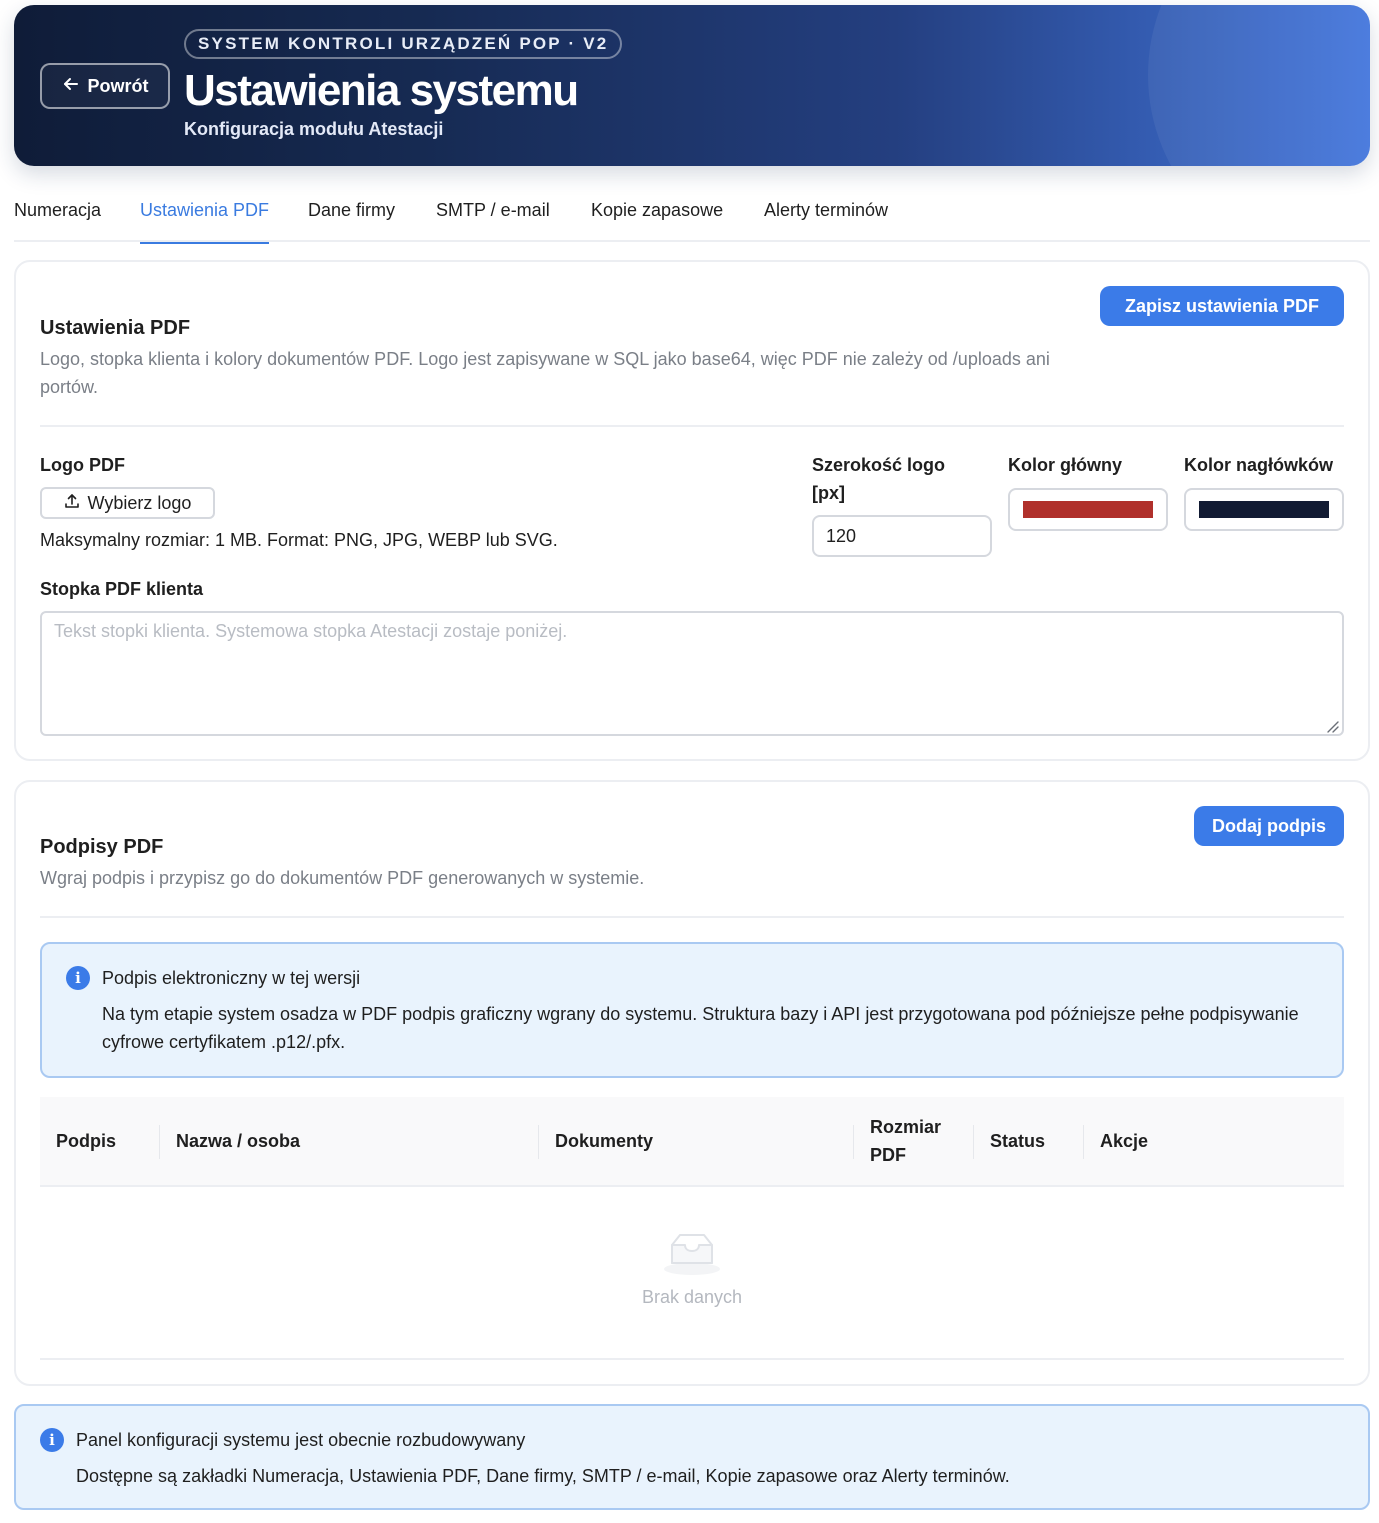 The height and width of the screenshot is (1523, 1379). What do you see at coordinates (902, 536) in the screenshot?
I see `logo-width-input: 120` at bounding box center [902, 536].